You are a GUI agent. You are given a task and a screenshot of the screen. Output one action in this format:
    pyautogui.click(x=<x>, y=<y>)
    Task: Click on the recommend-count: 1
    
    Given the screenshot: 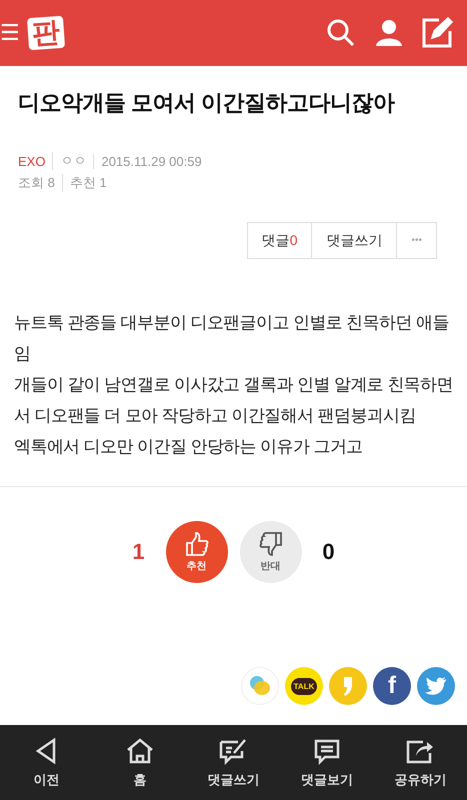 What is the action you would take?
    pyautogui.click(x=138, y=552)
    